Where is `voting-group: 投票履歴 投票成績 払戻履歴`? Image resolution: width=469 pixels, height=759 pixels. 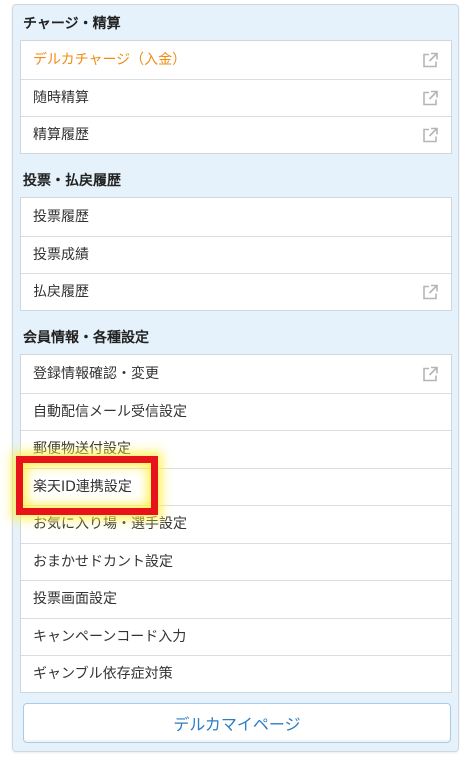 voting-group: 投票履歴 投票成績 払戻履歴 is located at coordinates (236, 254).